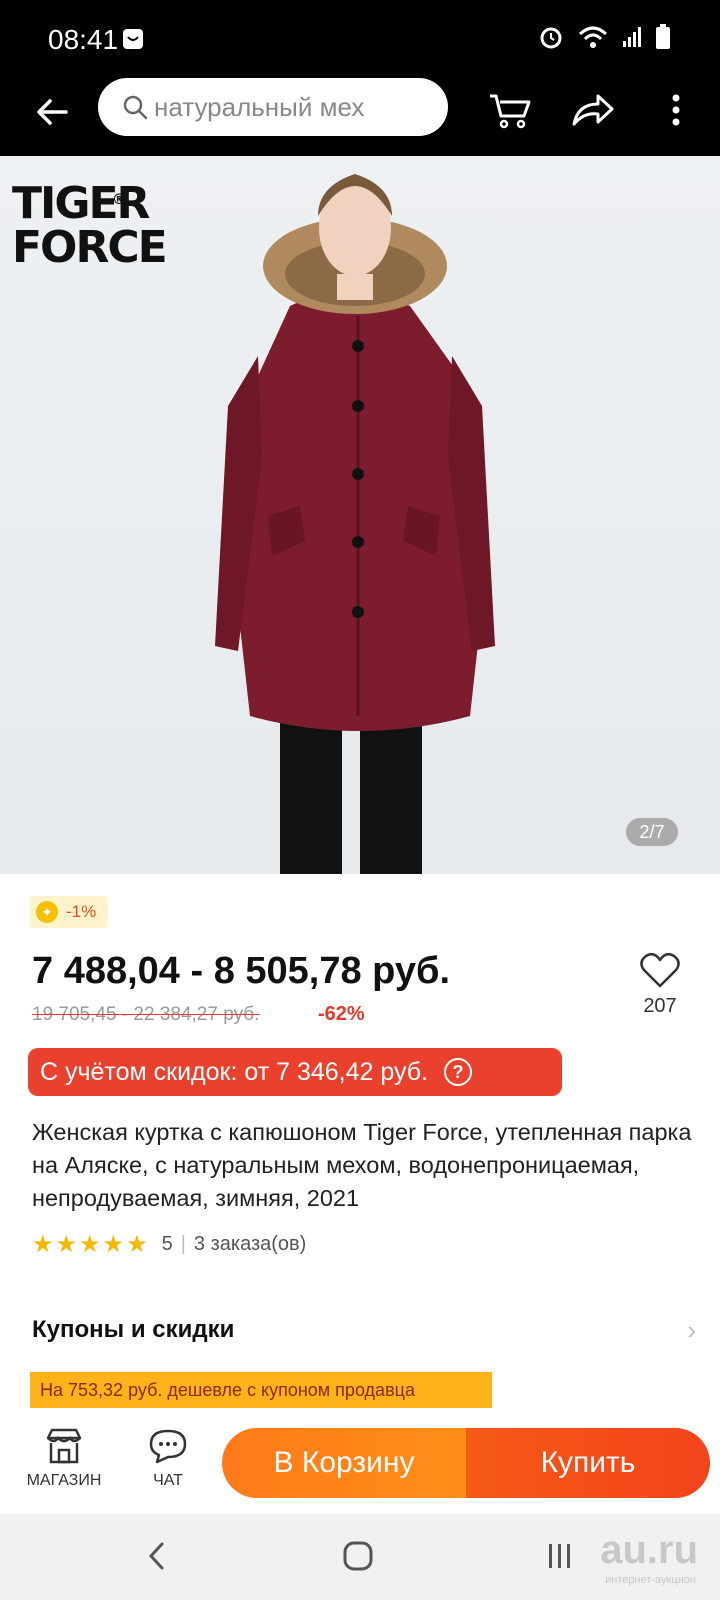 This screenshot has width=720, height=1600. Describe the element at coordinates (660, 1006) in the screenshot. I see `favorite-count: 207` at that location.